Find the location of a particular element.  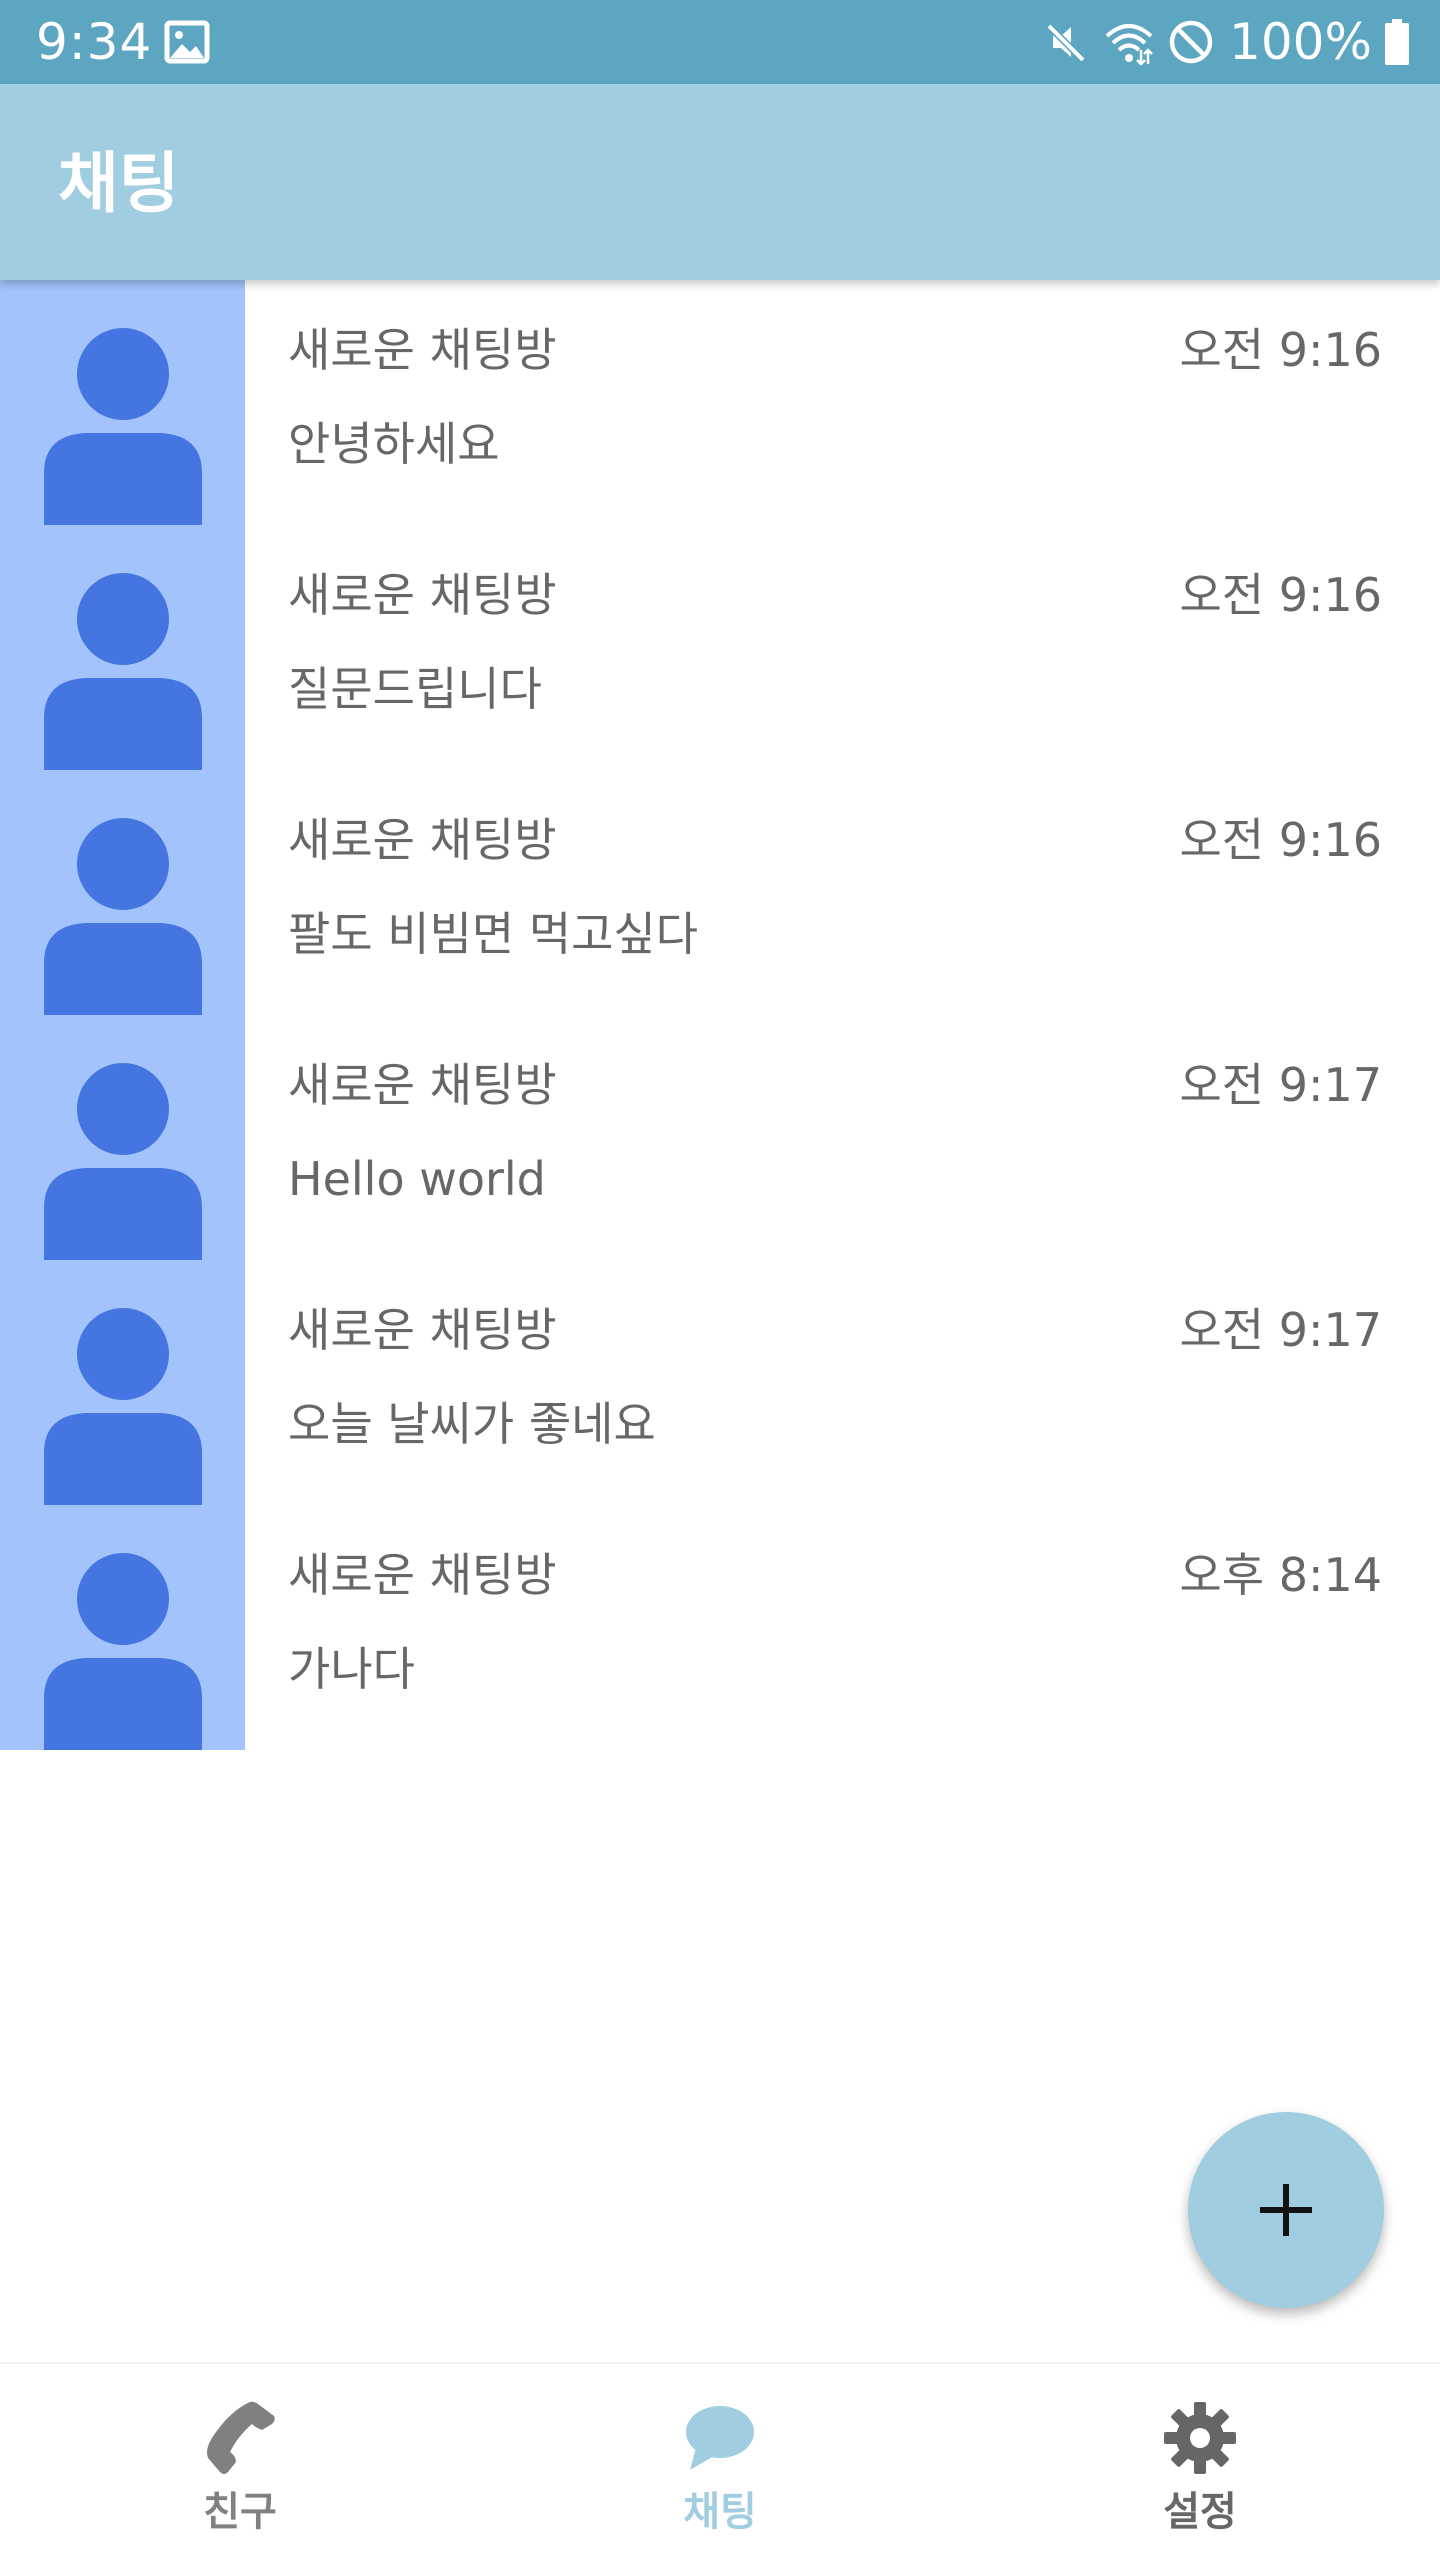

wifi-icon is located at coordinates (1129, 45).